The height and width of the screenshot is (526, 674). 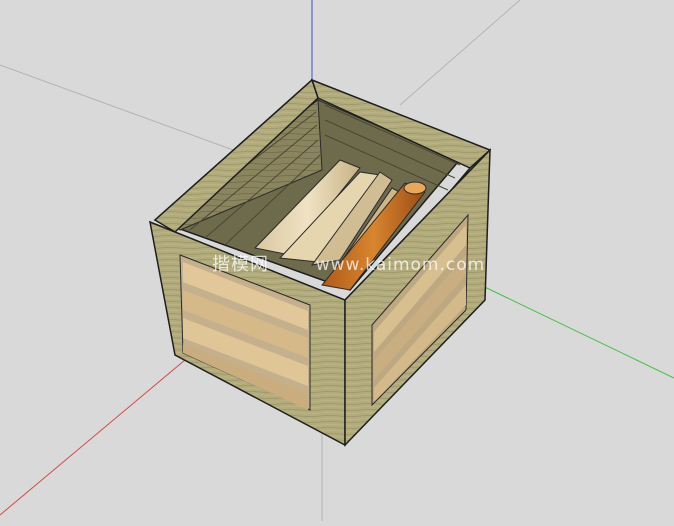 What do you see at coordinates (460, 53) in the screenshot?
I see `axis-green-dashed` at bounding box center [460, 53].